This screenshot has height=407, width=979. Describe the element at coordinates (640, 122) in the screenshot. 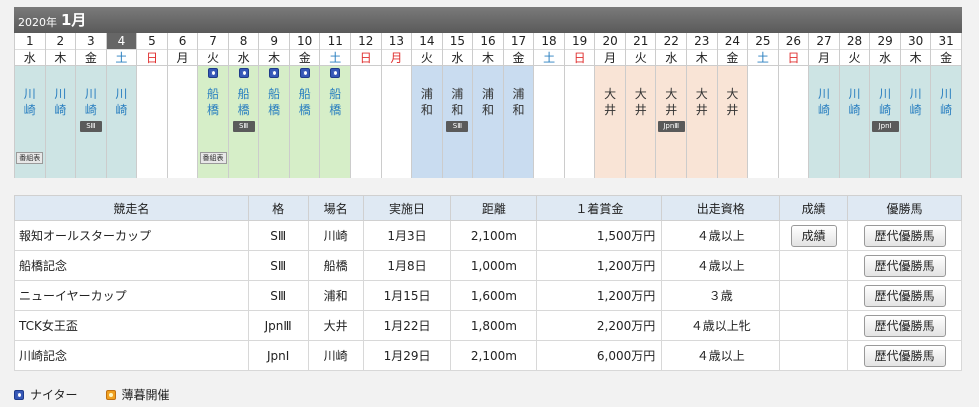

I see `day-body: 大井` at that location.